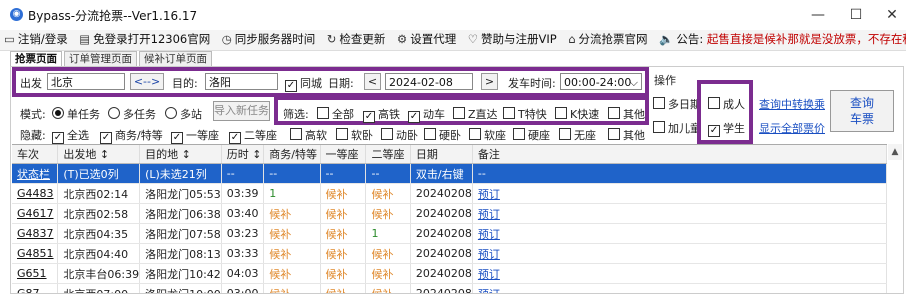 The height and width of the screenshot is (294, 906). I want to click on menu-open-12306: ▤ 免登录打开12306官网, so click(144, 39).